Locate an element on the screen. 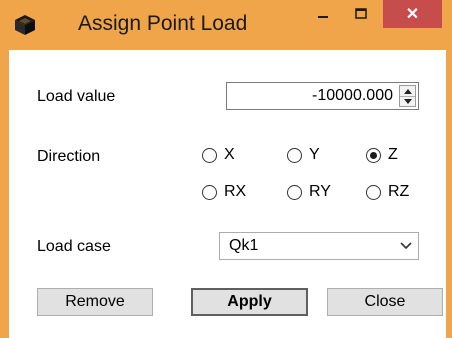 The height and width of the screenshot is (338, 452). radio-x-circle is located at coordinates (209, 155).